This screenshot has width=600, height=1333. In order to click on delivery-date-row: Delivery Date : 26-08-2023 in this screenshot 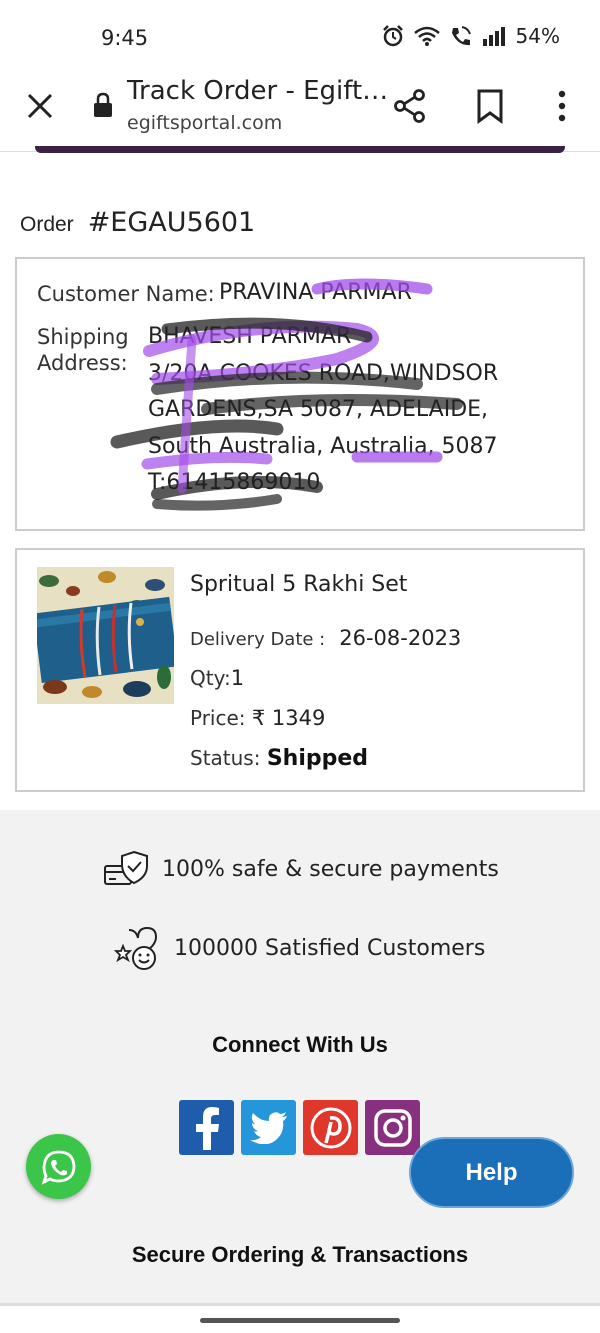, I will do `click(325, 638)`.